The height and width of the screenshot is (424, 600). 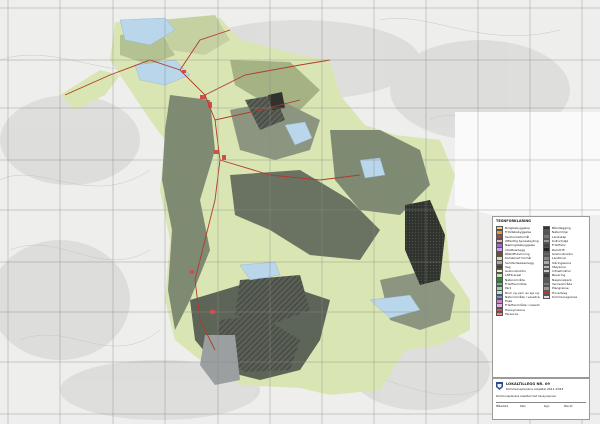 What do you see at coordinates (535, 389) in the screenshot?
I see `plan-subtitle: Kommuneplanens arealdel 2011-2023` at bounding box center [535, 389].